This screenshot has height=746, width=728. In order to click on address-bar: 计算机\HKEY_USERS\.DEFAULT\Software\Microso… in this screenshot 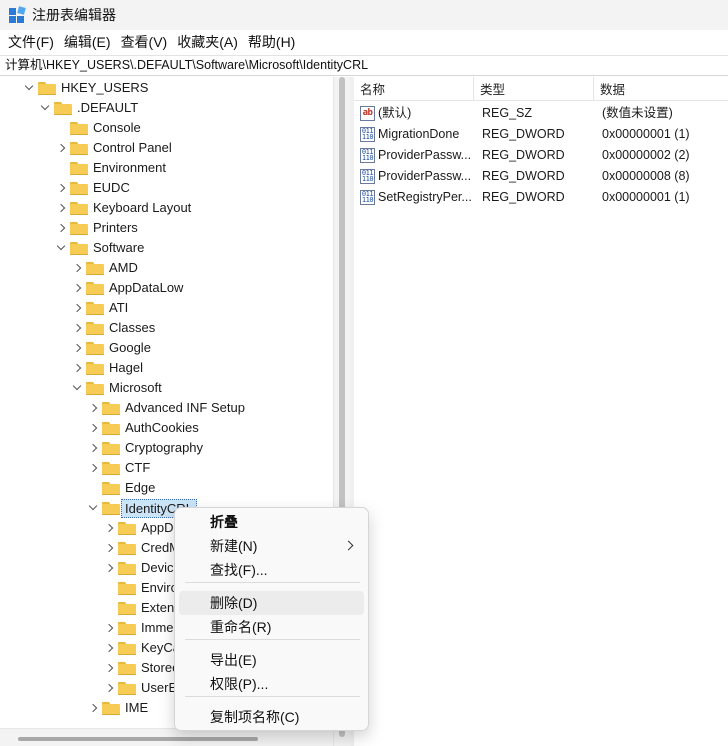, I will do `click(364, 65)`.